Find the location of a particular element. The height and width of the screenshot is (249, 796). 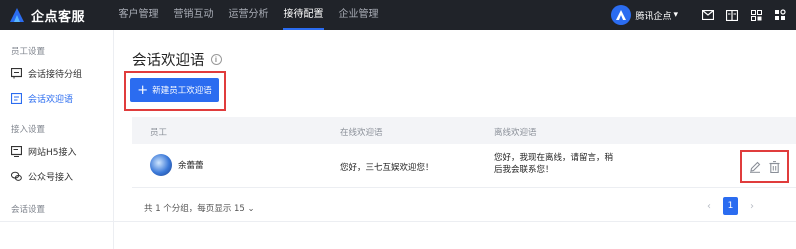

account-avatar is located at coordinates (621, 15).